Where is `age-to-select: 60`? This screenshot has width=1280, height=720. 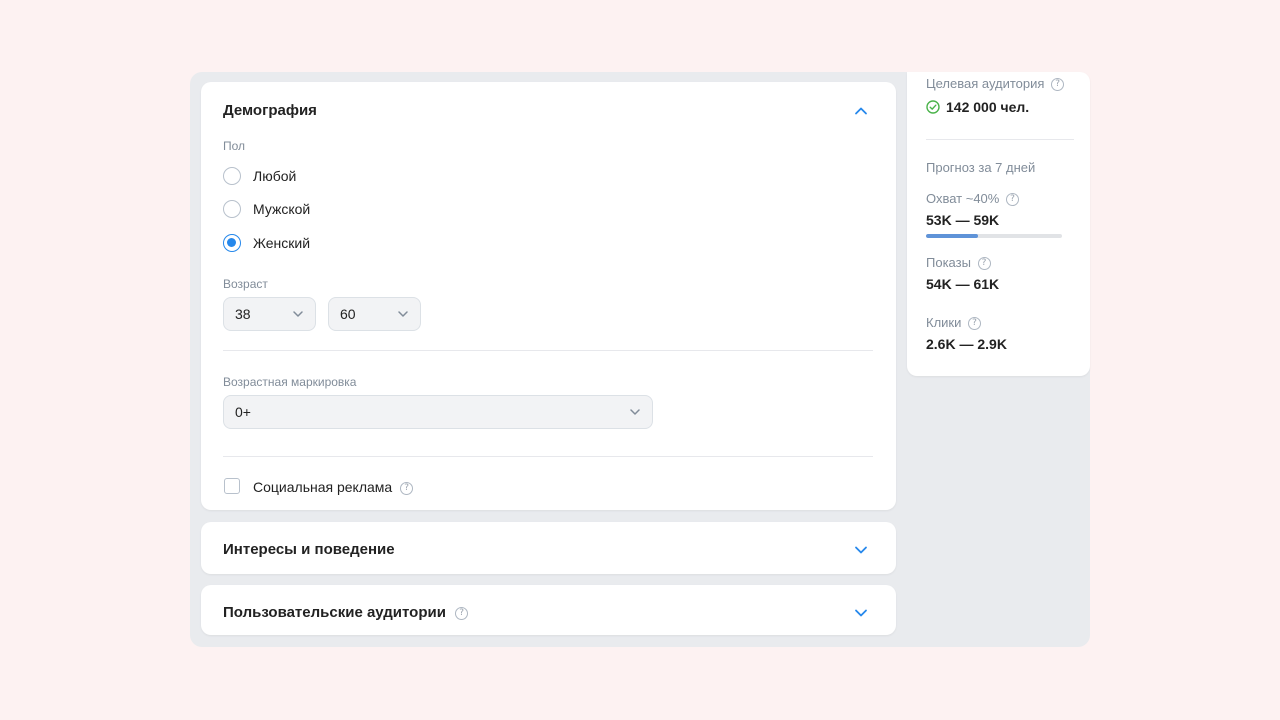
age-to-select: 60 is located at coordinates (374, 314).